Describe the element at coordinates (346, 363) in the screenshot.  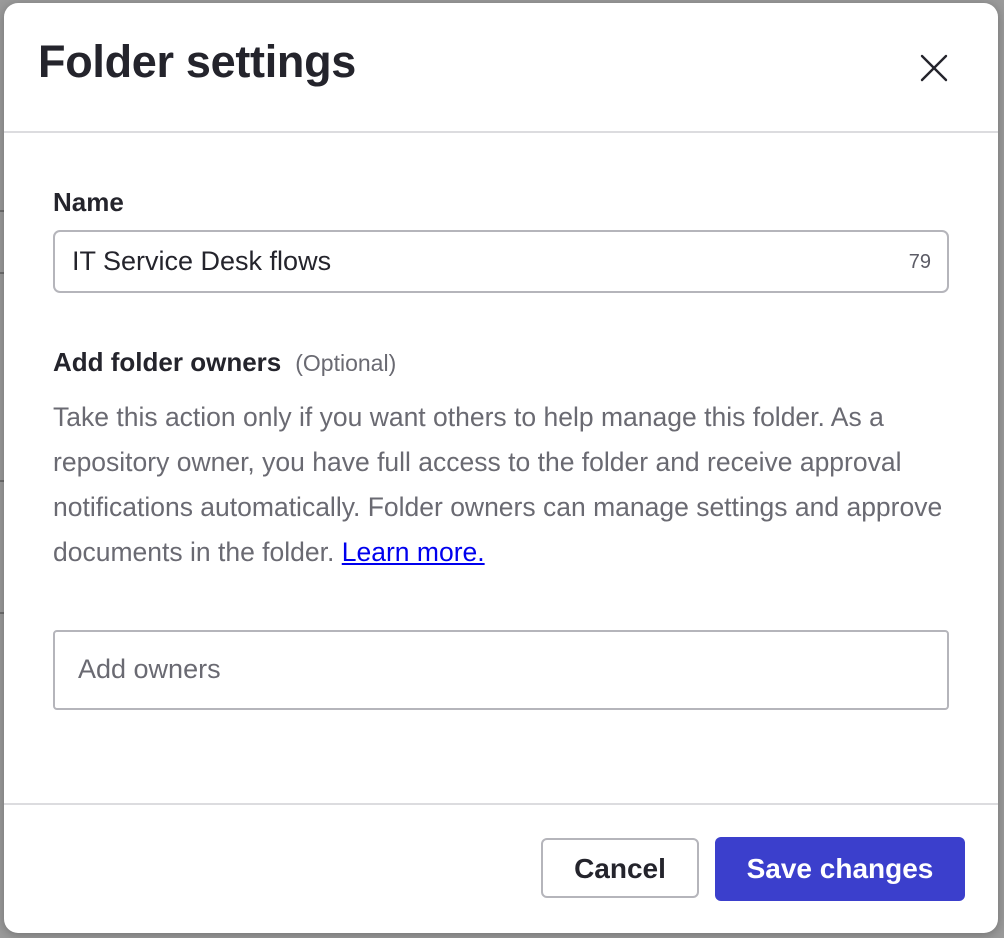
I see `optional-tag: (Optional)` at that location.